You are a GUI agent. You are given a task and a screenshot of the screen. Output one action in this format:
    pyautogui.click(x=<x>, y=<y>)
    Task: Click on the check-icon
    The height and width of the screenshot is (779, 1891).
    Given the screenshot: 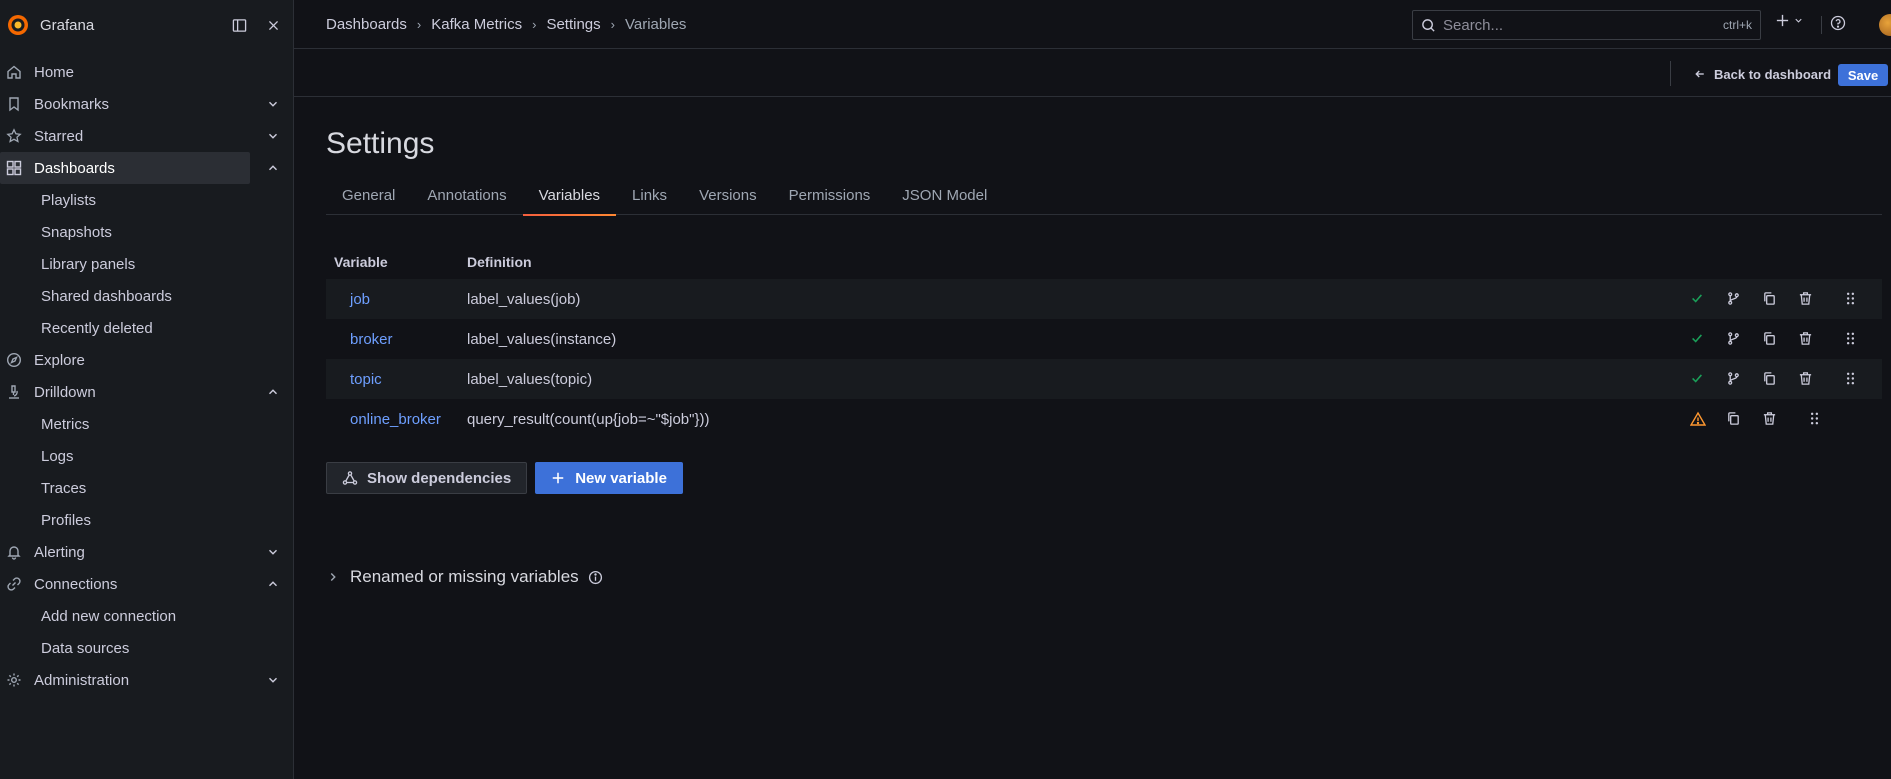 What is the action you would take?
    pyautogui.click(x=1698, y=339)
    